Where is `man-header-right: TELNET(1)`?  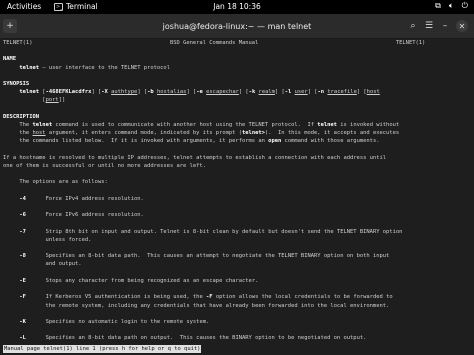
man-header-right: TELNET(1) is located at coordinates (410, 43).